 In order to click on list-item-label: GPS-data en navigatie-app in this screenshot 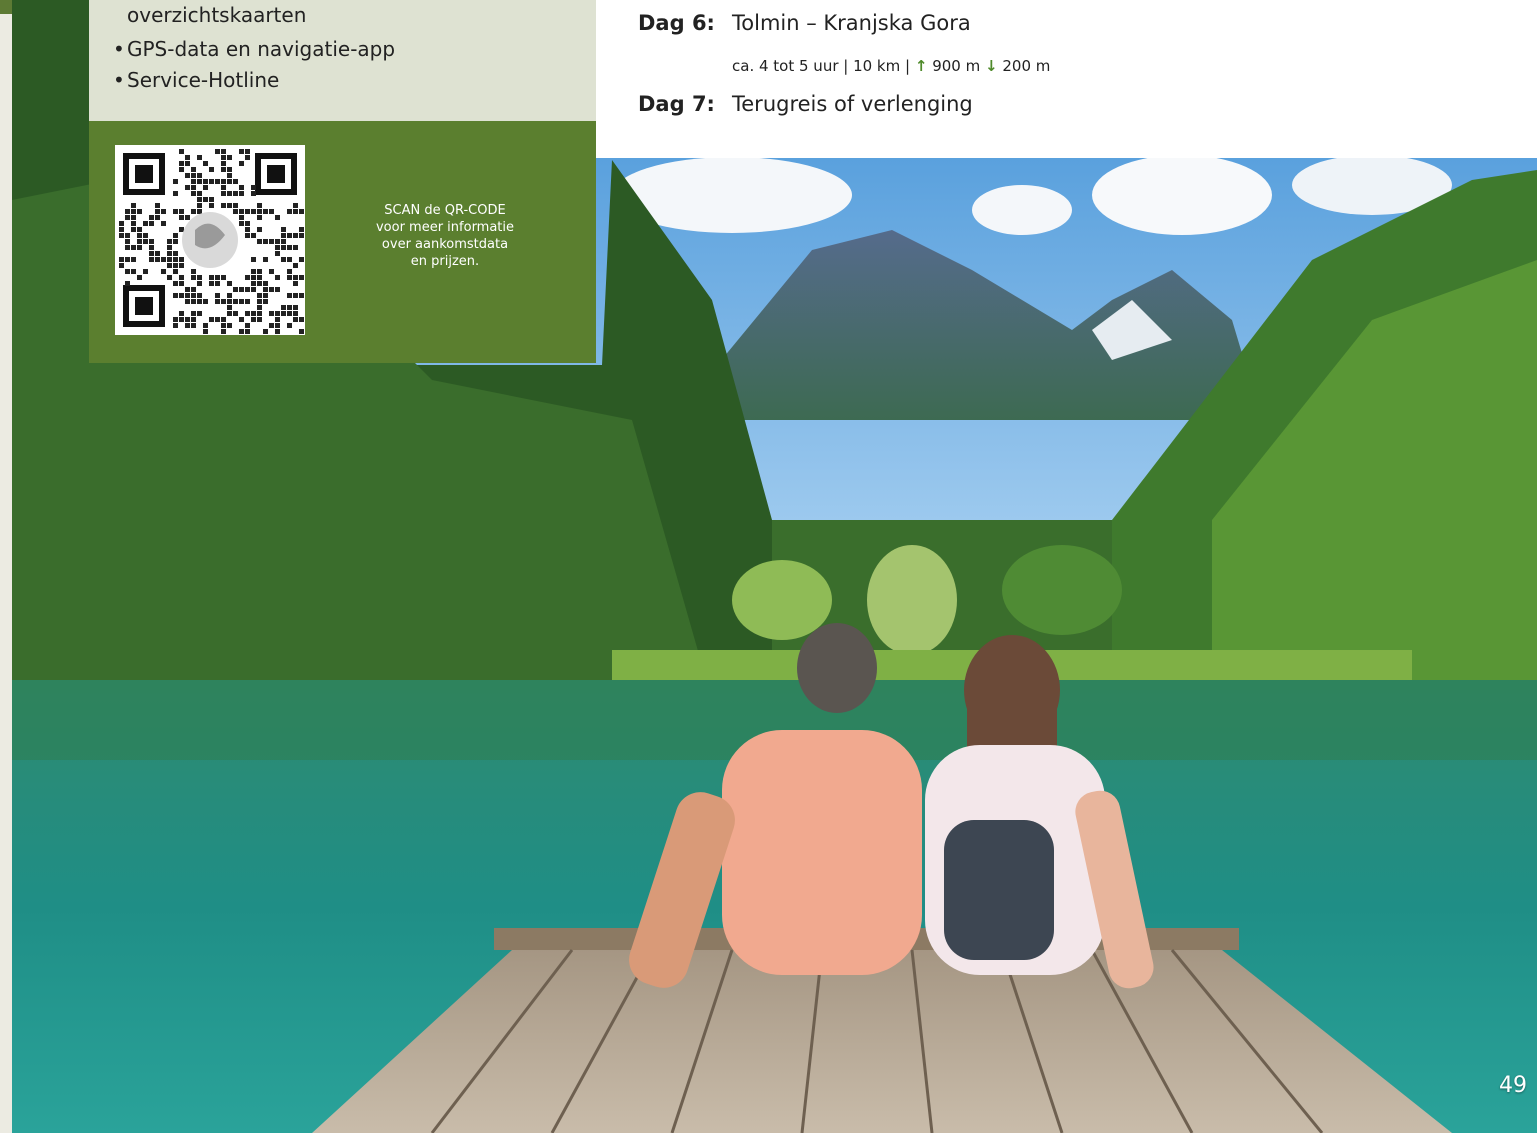, I will do `click(261, 49)`.